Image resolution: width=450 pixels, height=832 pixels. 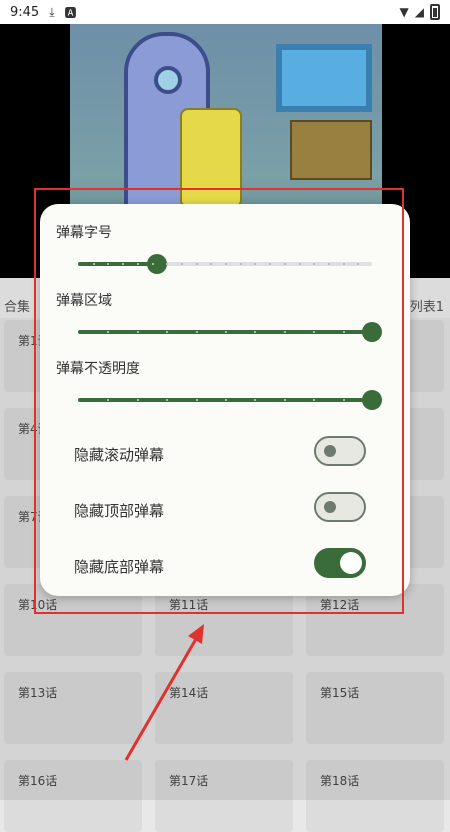 What do you see at coordinates (331, 150) in the screenshot?
I see `stove-illustration` at bounding box center [331, 150].